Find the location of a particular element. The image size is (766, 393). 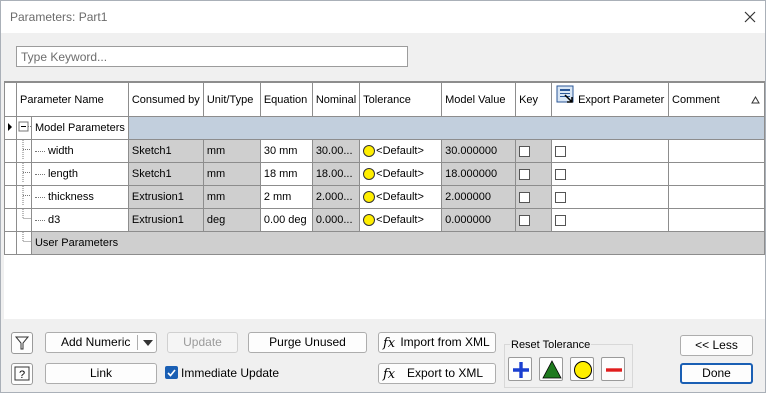

upper-tolerance-button is located at coordinates (520, 369).